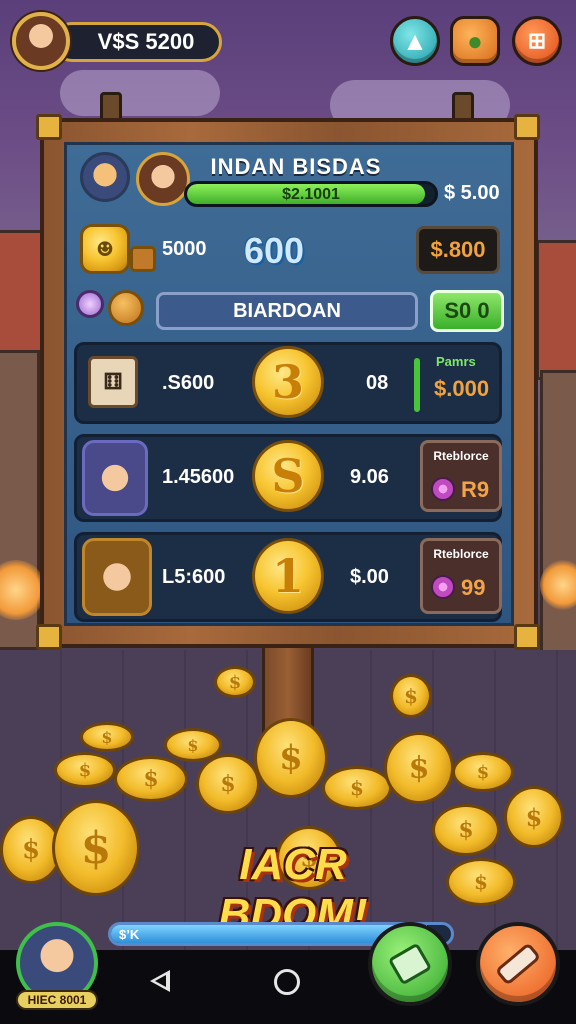 This screenshot has height=1024, width=576. I want to click on confirm-label: S0 0, so click(467, 310).